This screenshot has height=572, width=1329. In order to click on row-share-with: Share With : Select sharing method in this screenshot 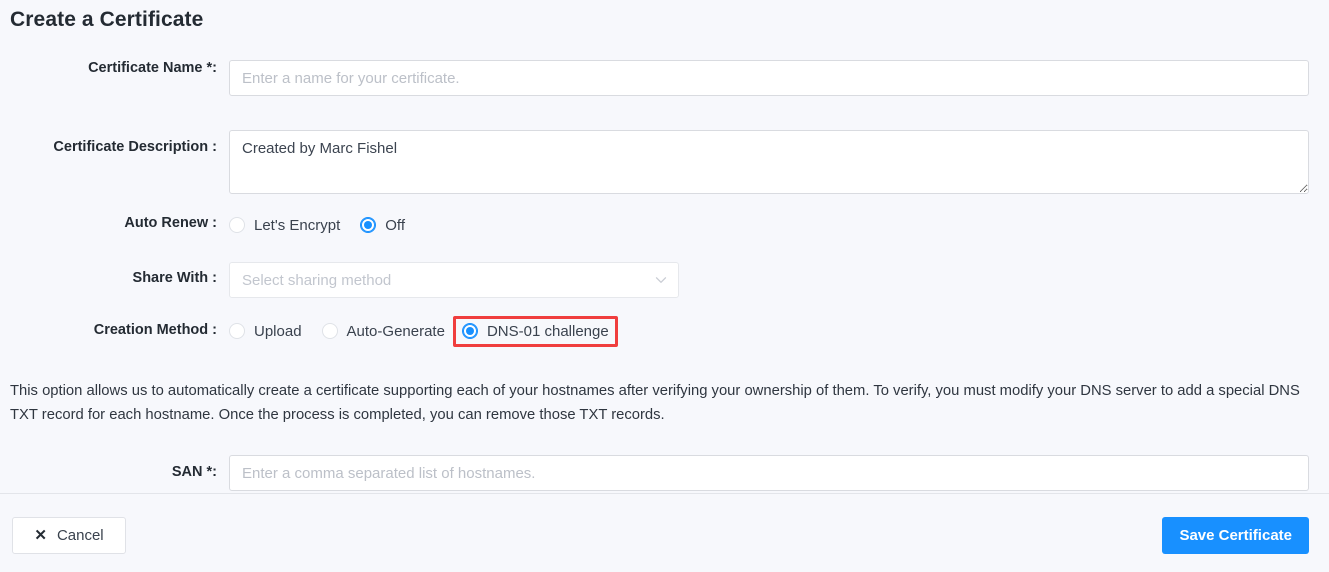, I will do `click(664, 280)`.